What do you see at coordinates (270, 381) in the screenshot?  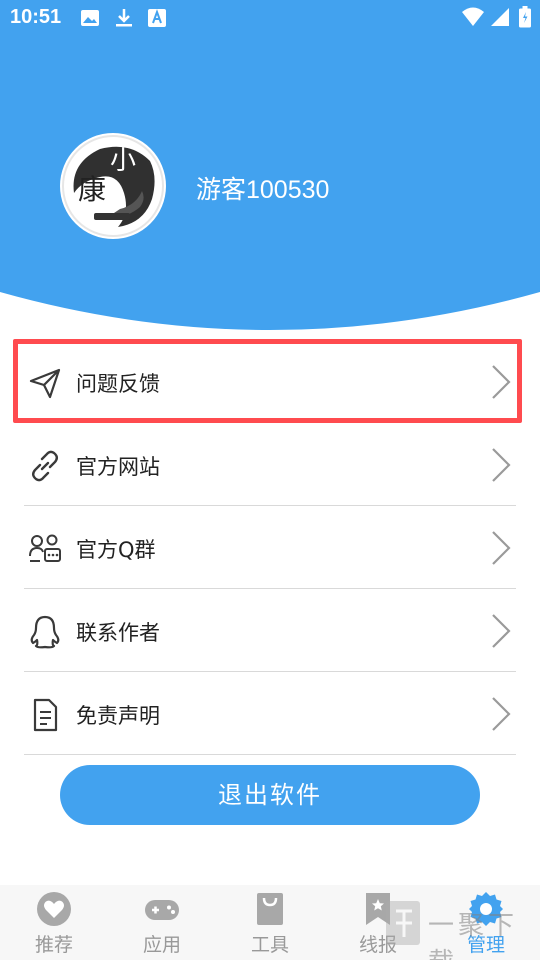 I see `menu-item-feedback: 问题反馈` at bounding box center [270, 381].